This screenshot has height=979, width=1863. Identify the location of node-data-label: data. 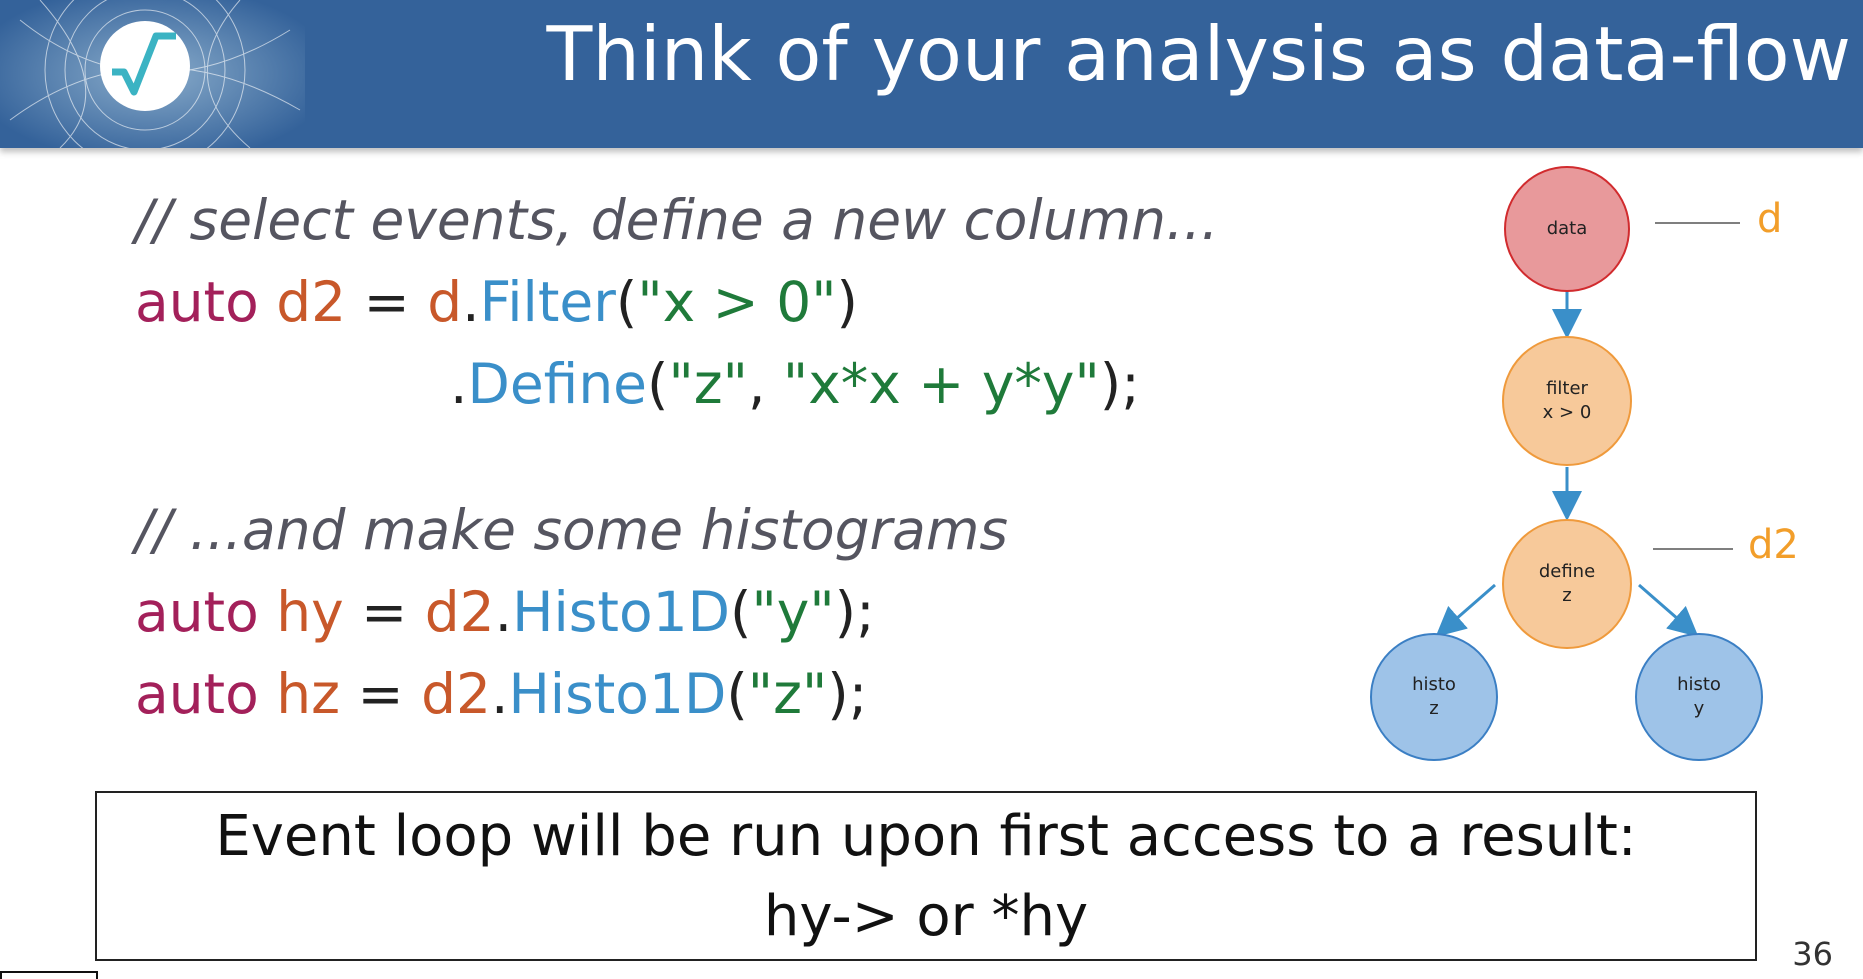
(1567, 228).